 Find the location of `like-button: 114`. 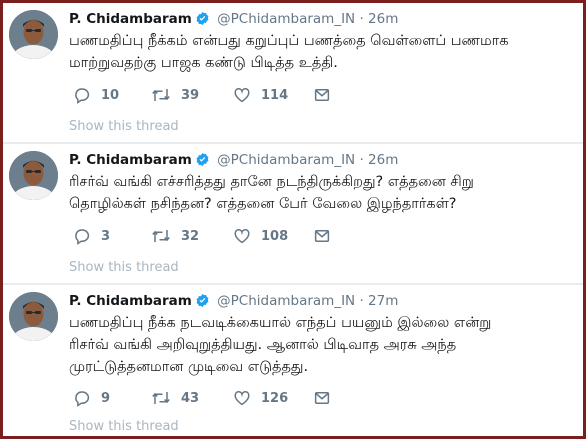

like-button: 114 is located at coordinates (260, 95).